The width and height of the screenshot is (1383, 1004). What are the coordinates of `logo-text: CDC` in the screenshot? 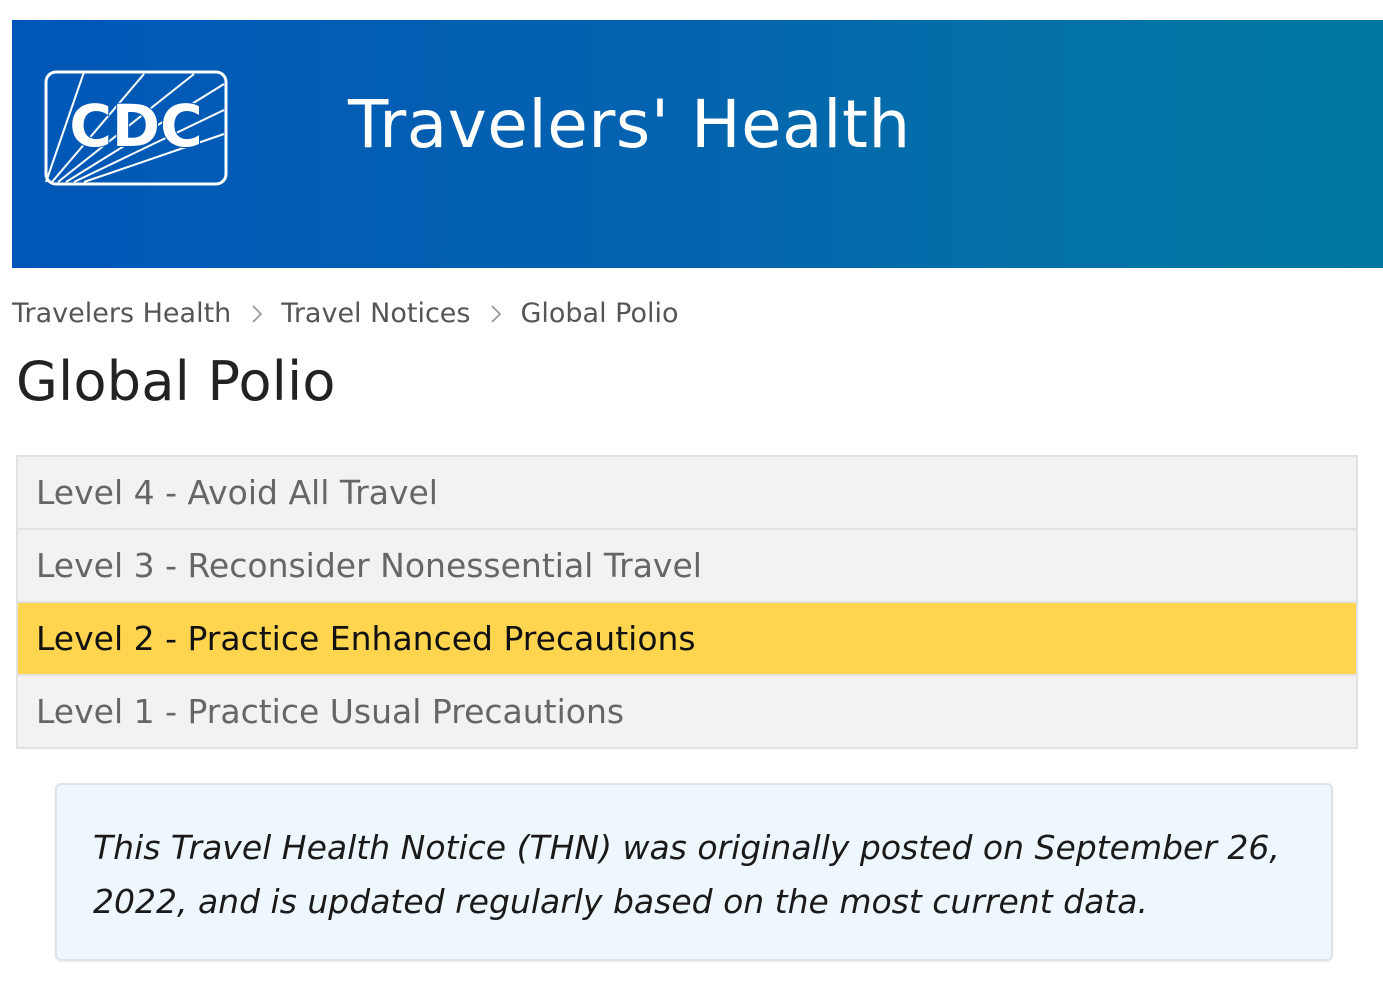 It's located at (135, 126).